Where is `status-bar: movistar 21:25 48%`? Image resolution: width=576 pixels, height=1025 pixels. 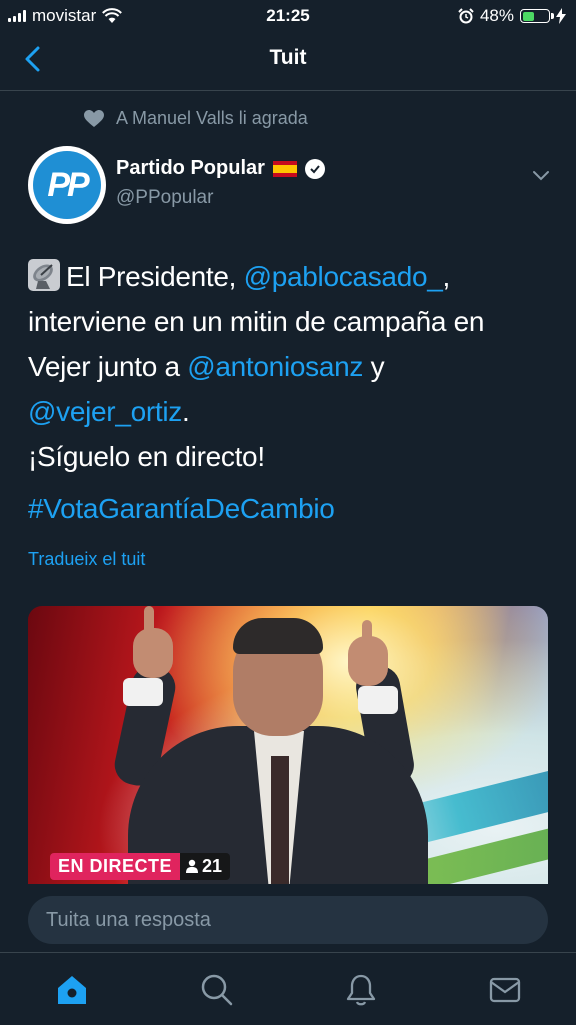 status-bar: movistar 21:25 48% is located at coordinates (288, 16).